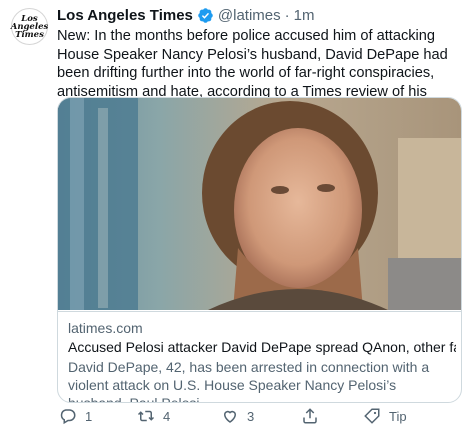 This screenshot has height=427, width=474. I want to click on like-count: 3, so click(251, 416).